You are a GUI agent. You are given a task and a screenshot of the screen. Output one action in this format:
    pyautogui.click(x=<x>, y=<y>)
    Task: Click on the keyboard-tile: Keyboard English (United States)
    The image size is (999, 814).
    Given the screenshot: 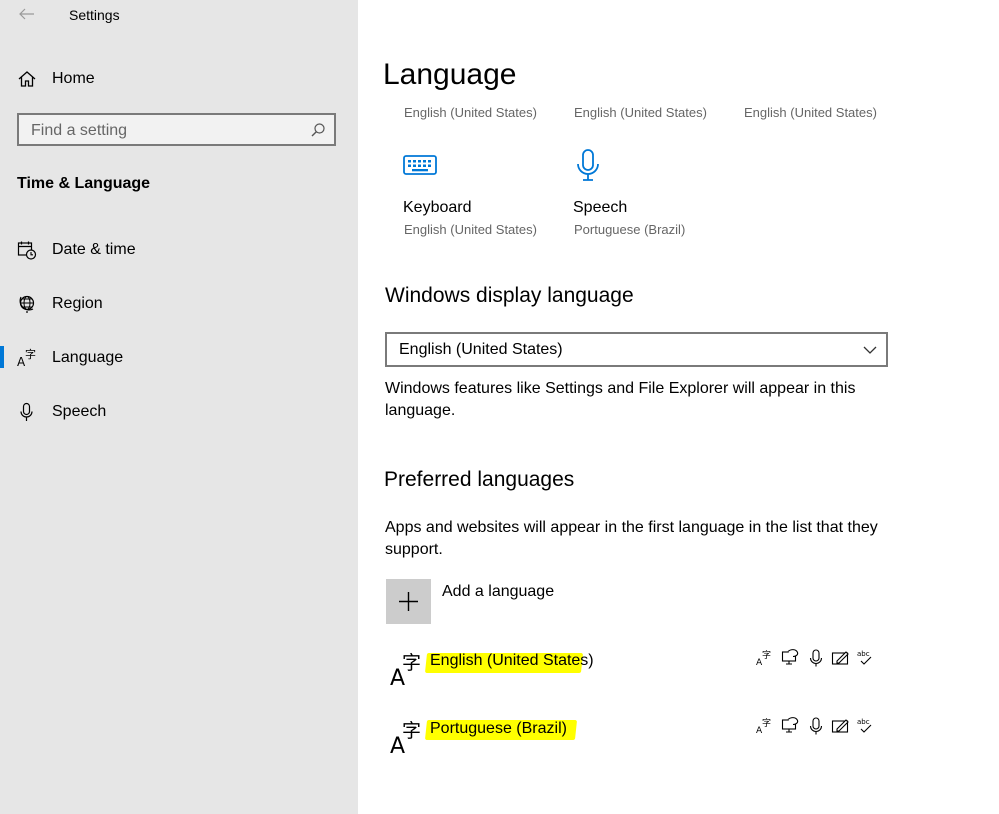 What is the action you would take?
    pyautogui.click(x=477, y=192)
    